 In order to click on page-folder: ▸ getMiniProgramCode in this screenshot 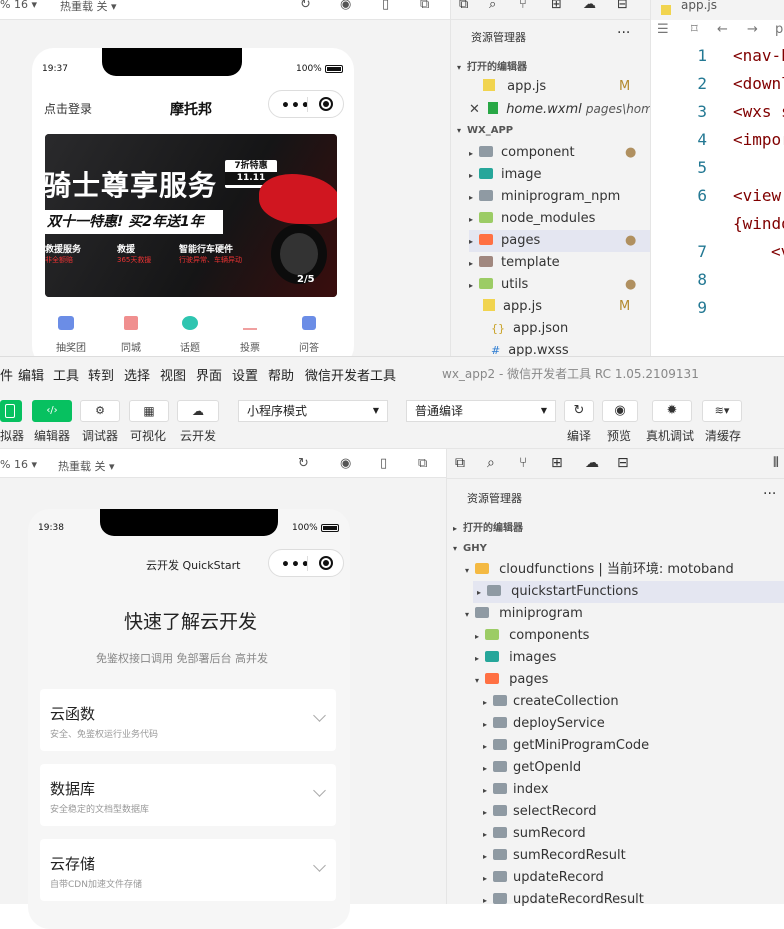, I will do `click(633, 746)`.